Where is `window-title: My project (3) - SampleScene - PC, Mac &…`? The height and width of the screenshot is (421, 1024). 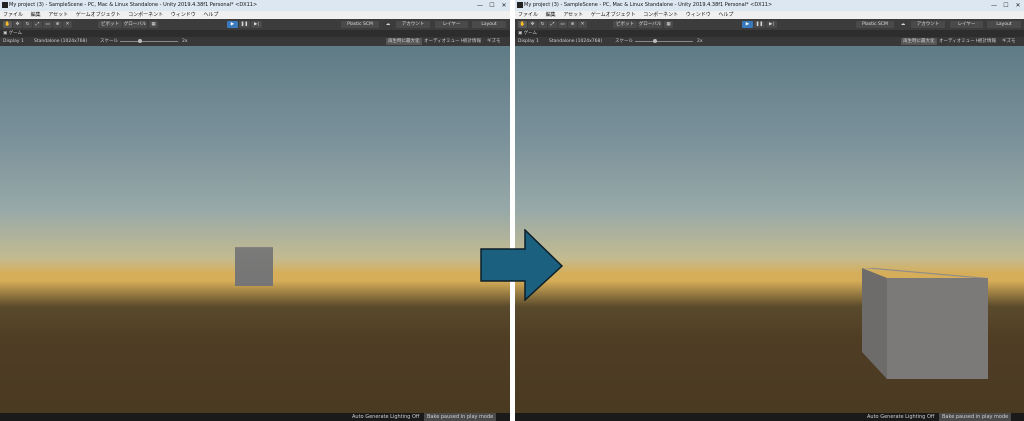 window-title: My project (3) - SampleScene - PC, Mac &… is located at coordinates (133, 5).